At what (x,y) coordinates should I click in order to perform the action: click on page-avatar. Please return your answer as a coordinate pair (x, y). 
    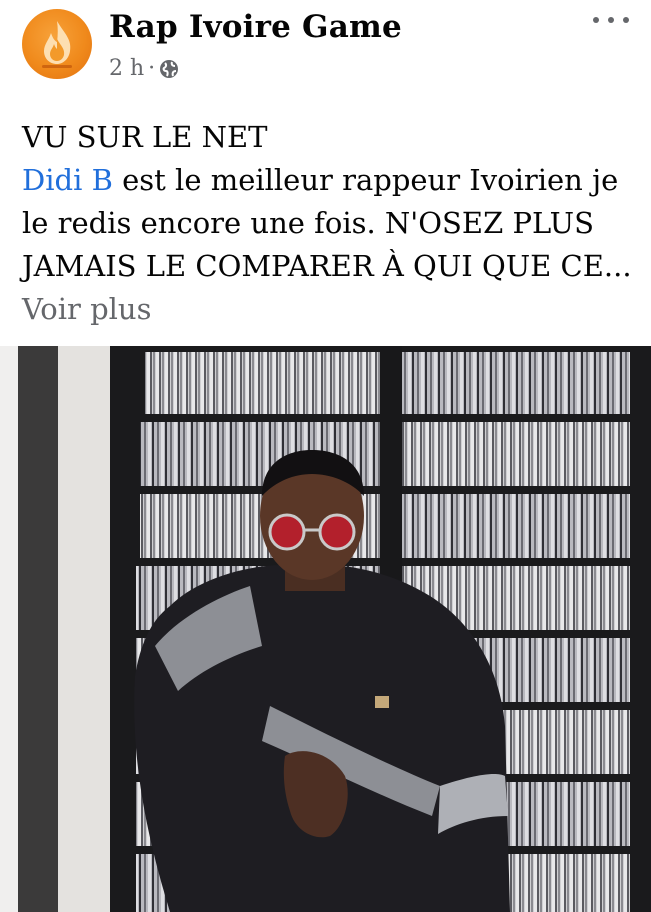
    Looking at the image, I should click on (57, 44).